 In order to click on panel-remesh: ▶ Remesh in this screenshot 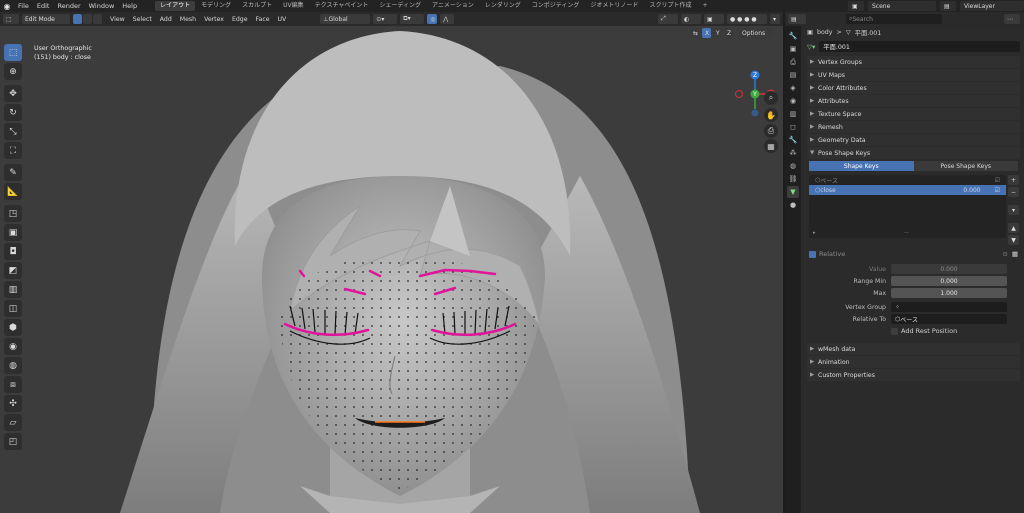, I will do `click(913, 127)`.